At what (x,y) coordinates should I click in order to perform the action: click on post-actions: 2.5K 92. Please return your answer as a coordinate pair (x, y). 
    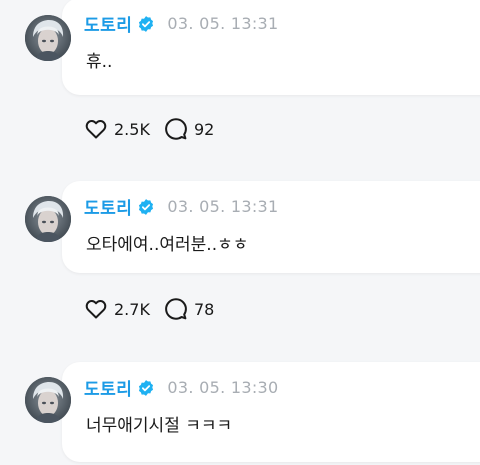
    Looking at the image, I should click on (149, 129).